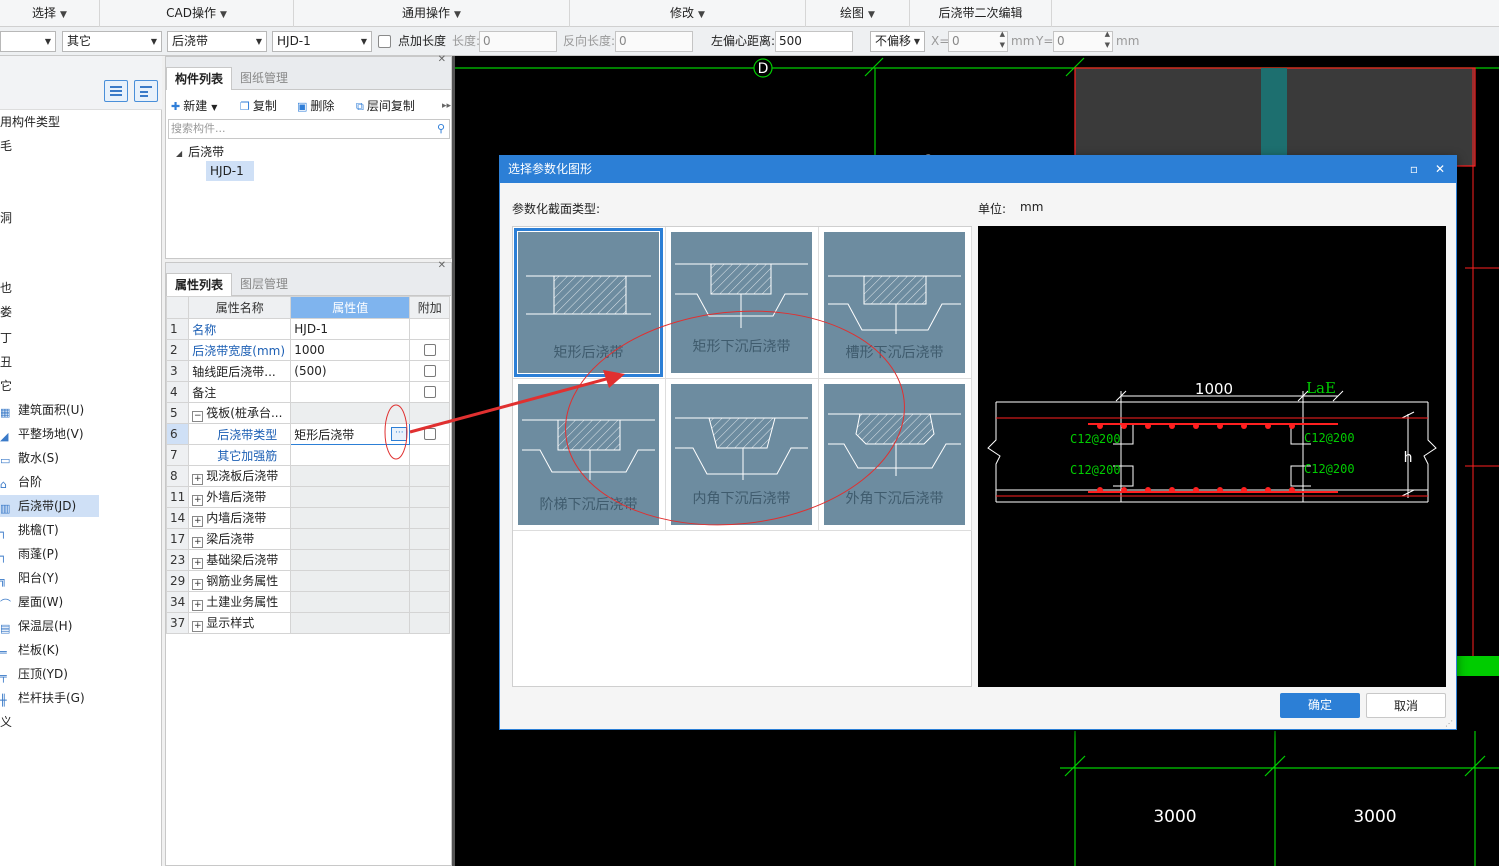 The height and width of the screenshot is (866, 1499). I want to click on tab-drawing-manage: 图纸管理, so click(264, 78).